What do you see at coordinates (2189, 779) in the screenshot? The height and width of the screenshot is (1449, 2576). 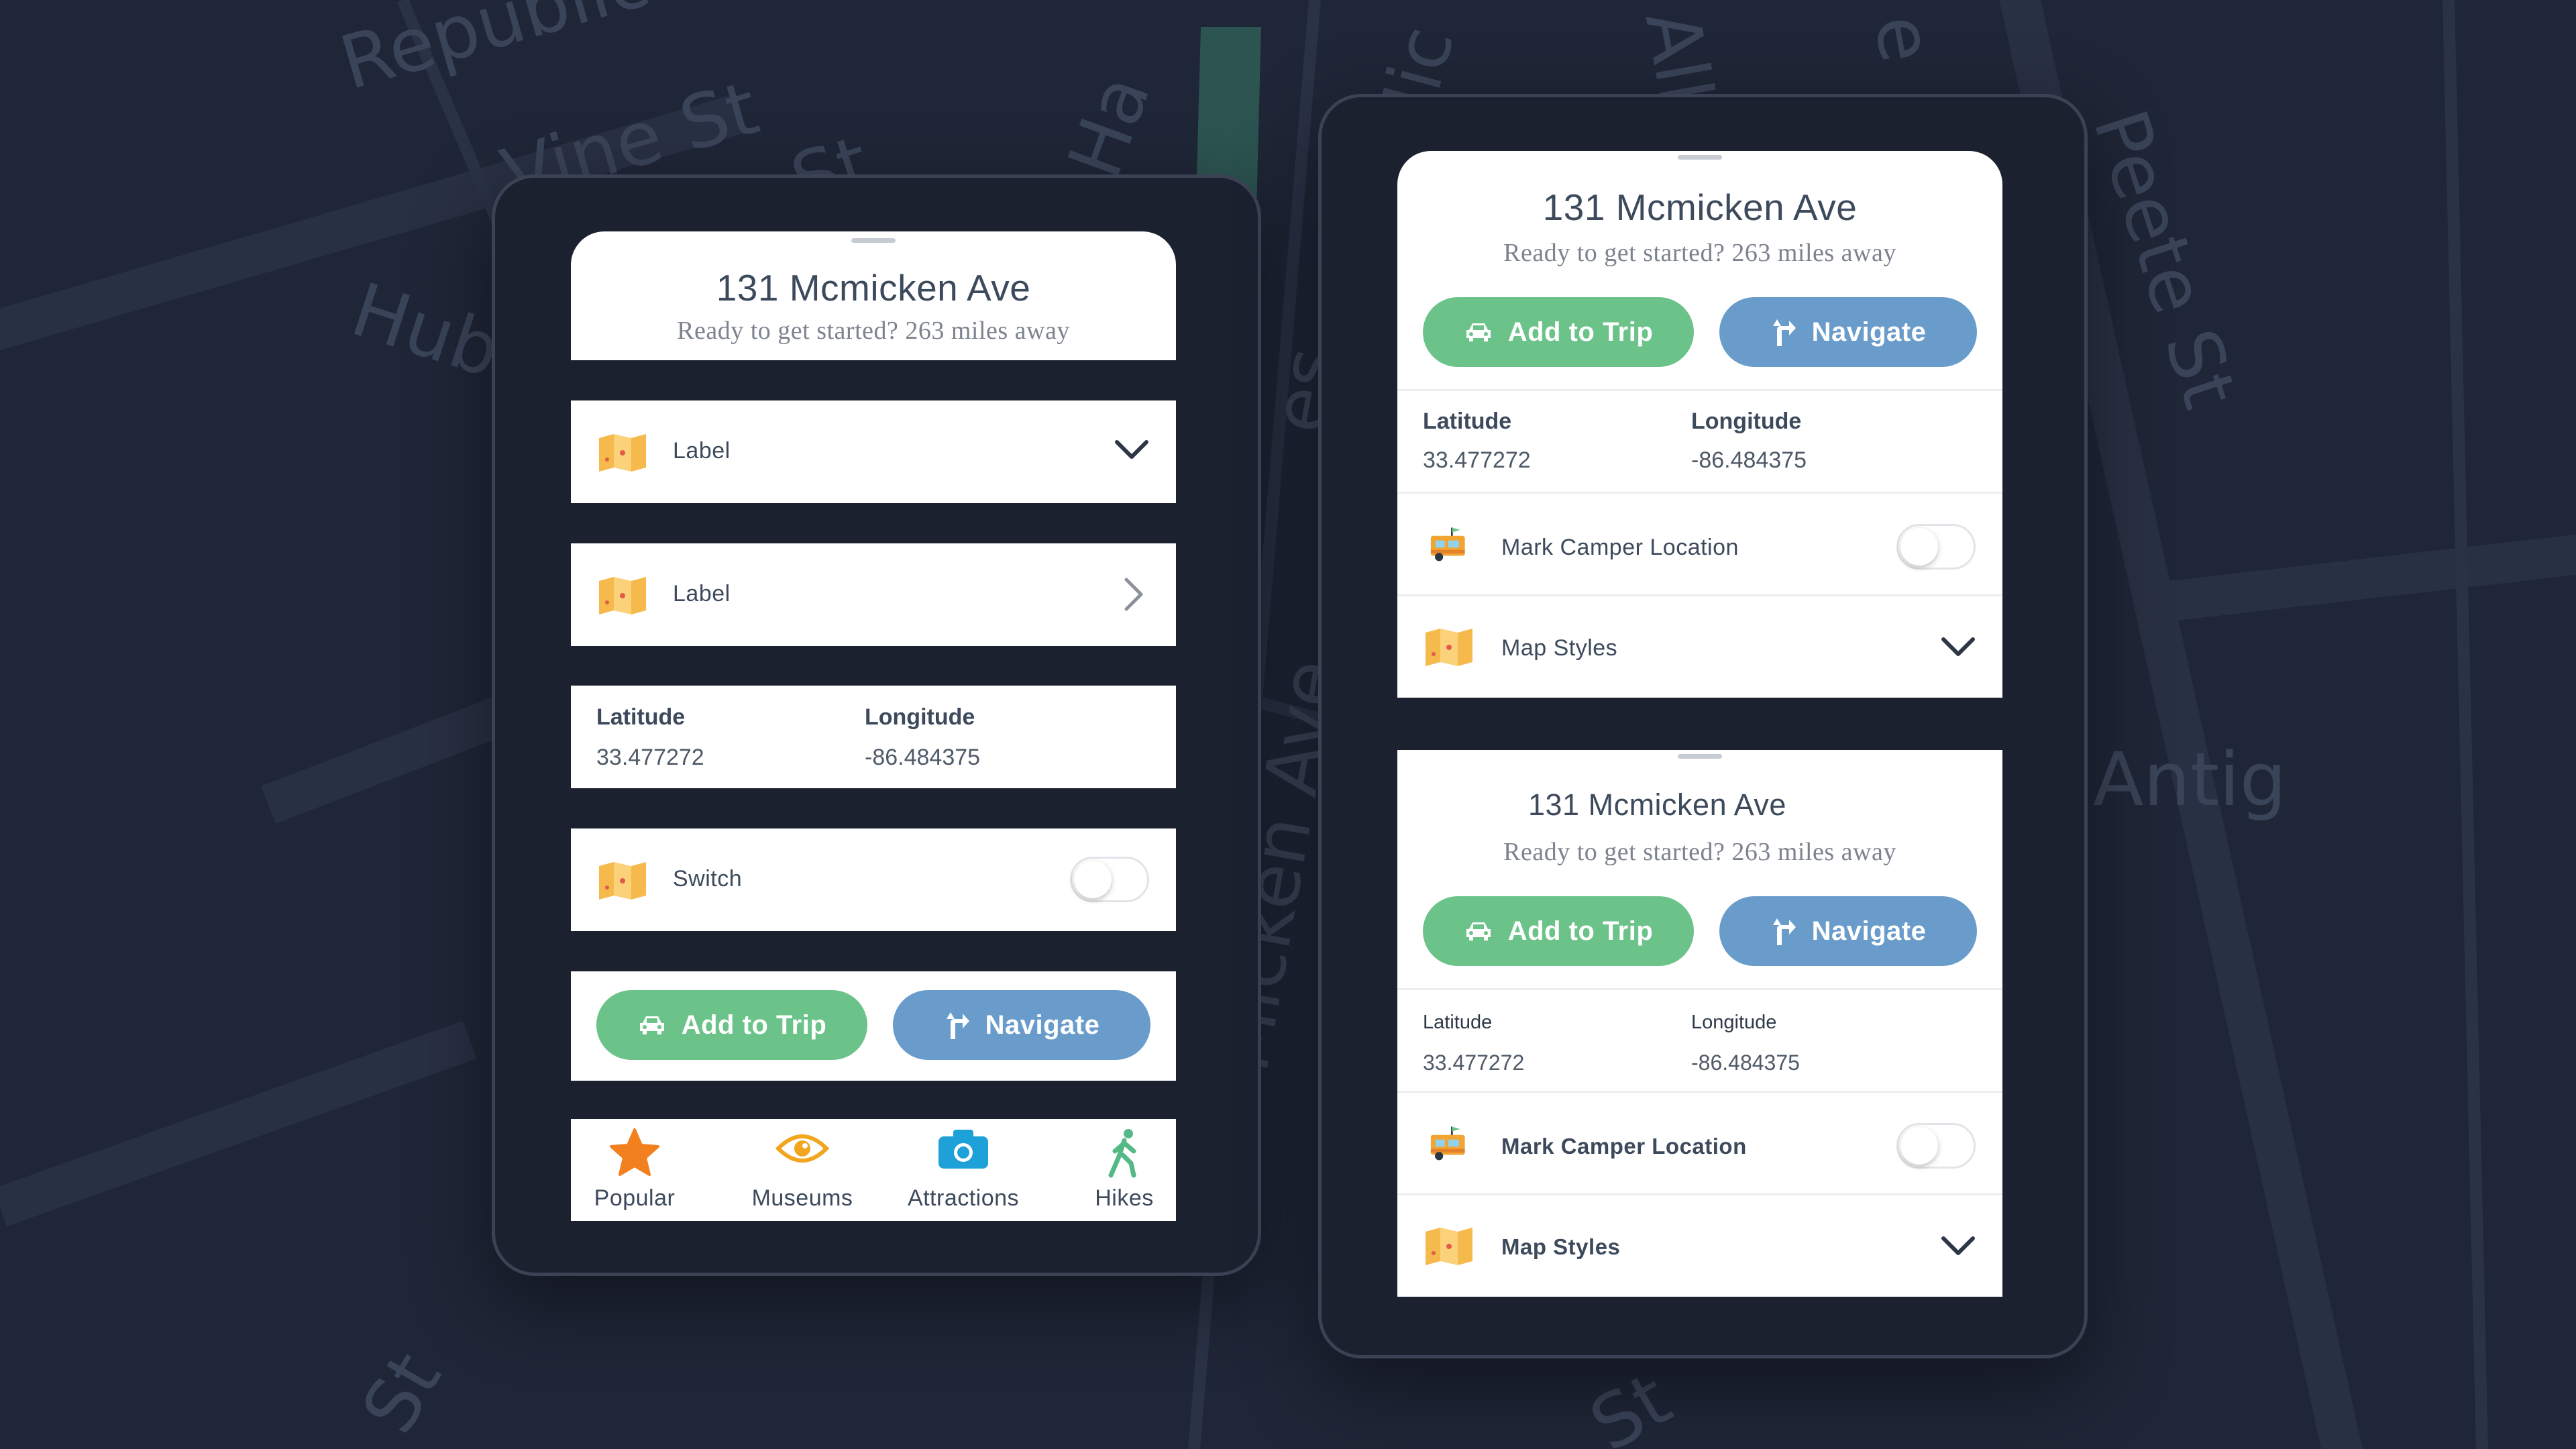 I see `street-label: Antig` at bounding box center [2189, 779].